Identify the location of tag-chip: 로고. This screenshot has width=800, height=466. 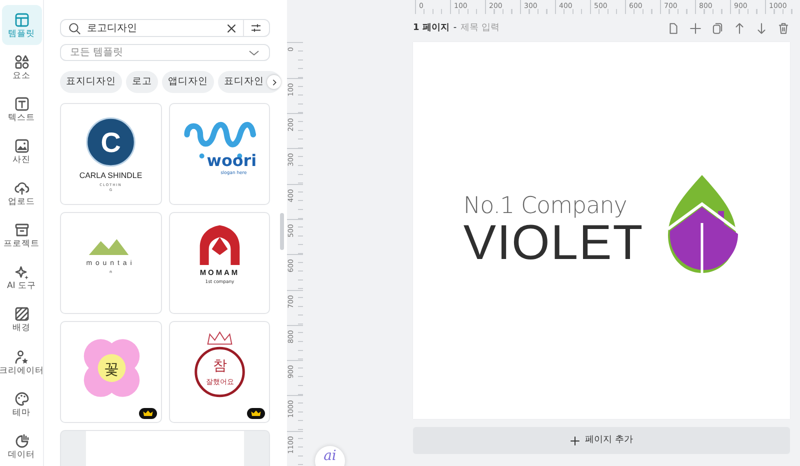
(142, 82).